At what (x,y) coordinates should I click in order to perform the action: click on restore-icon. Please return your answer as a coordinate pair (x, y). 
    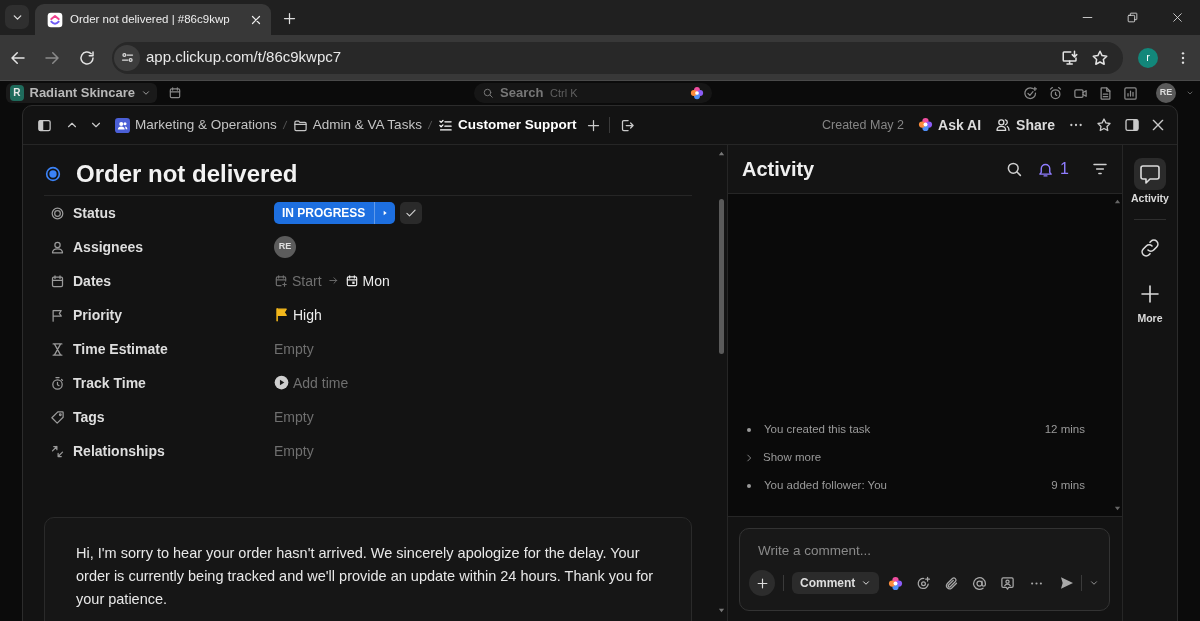
    Looking at the image, I should click on (1132, 17).